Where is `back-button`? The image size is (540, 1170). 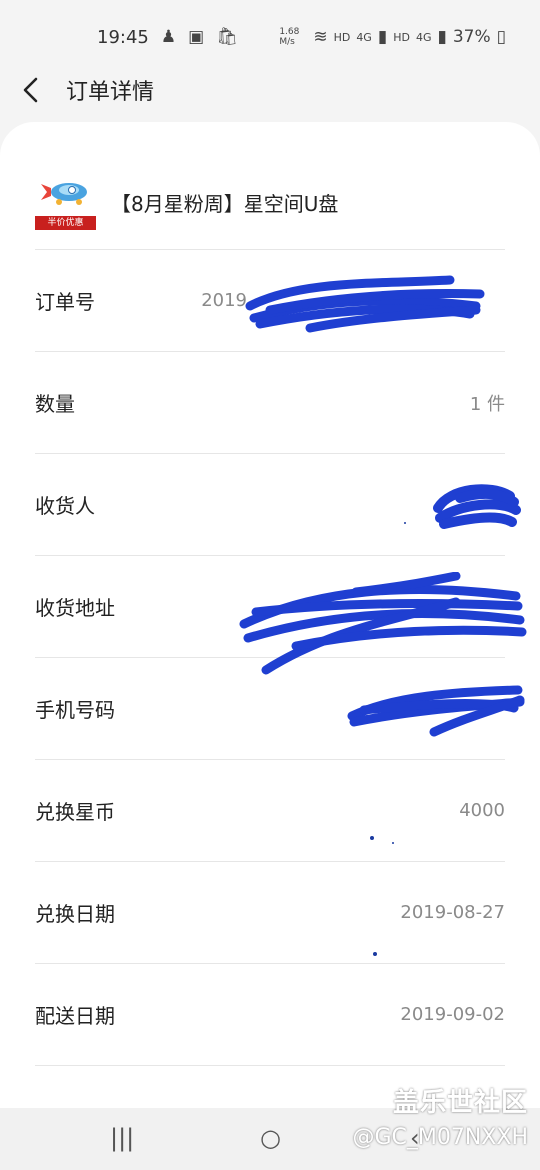 back-button is located at coordinates (31, 90).